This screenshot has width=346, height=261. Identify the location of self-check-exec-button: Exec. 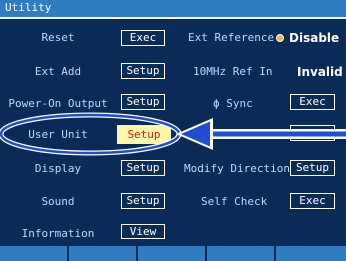
(312, 201).